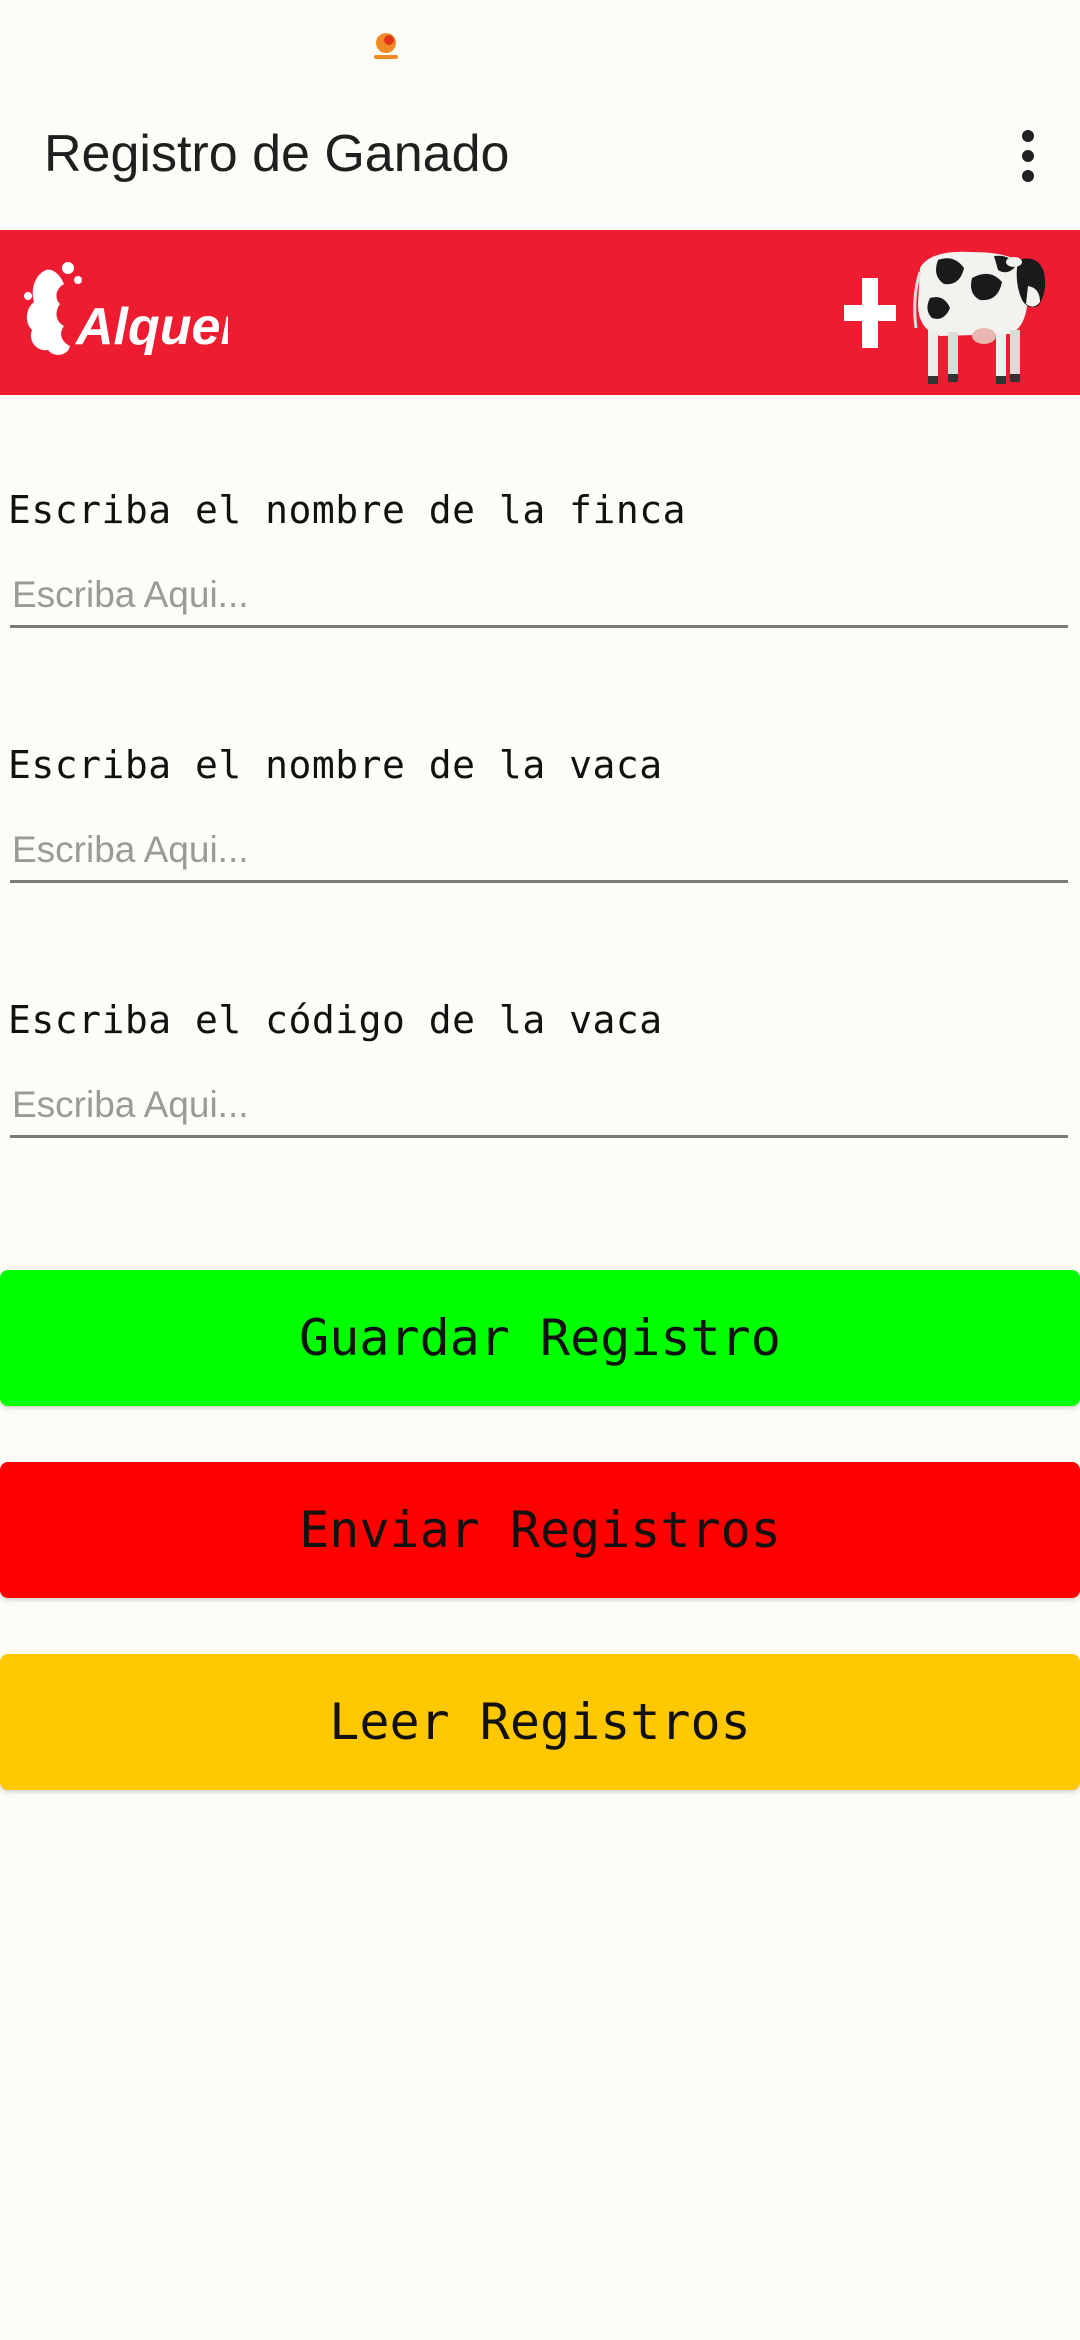  Describe the element at coordinates (335, 765) in the screenshot. I see `cow-name-label: Escriba el nombre de la vaca` at that location.